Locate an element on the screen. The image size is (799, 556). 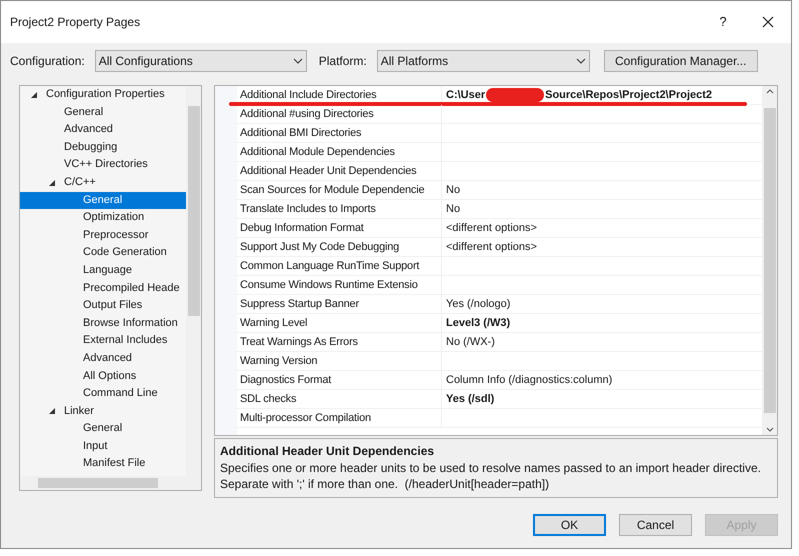
window-title: Project2 Property Pages is located at coordinates (76, 22).